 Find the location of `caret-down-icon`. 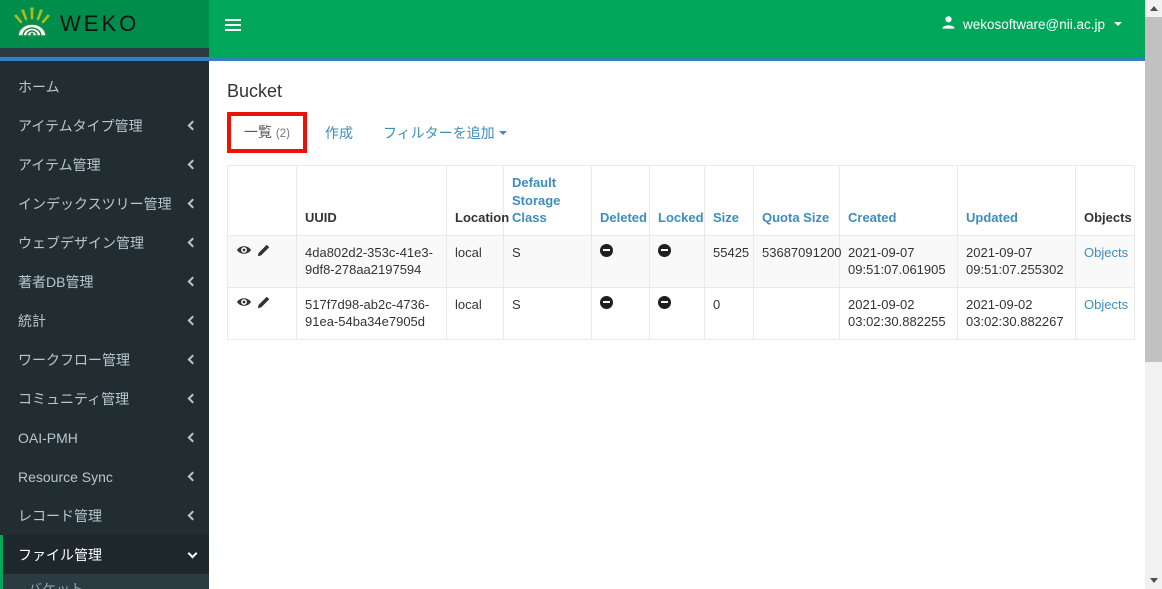

caret-down-icon is located at coordinates (502, 132).